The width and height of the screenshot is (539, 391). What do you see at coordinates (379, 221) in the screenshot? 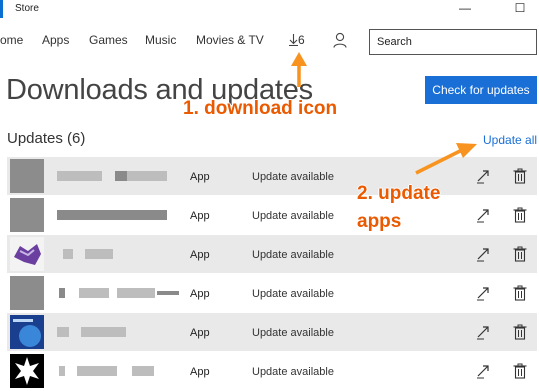
I see `callout-update-apps-line2: apps` at bounding box center [379, 221].